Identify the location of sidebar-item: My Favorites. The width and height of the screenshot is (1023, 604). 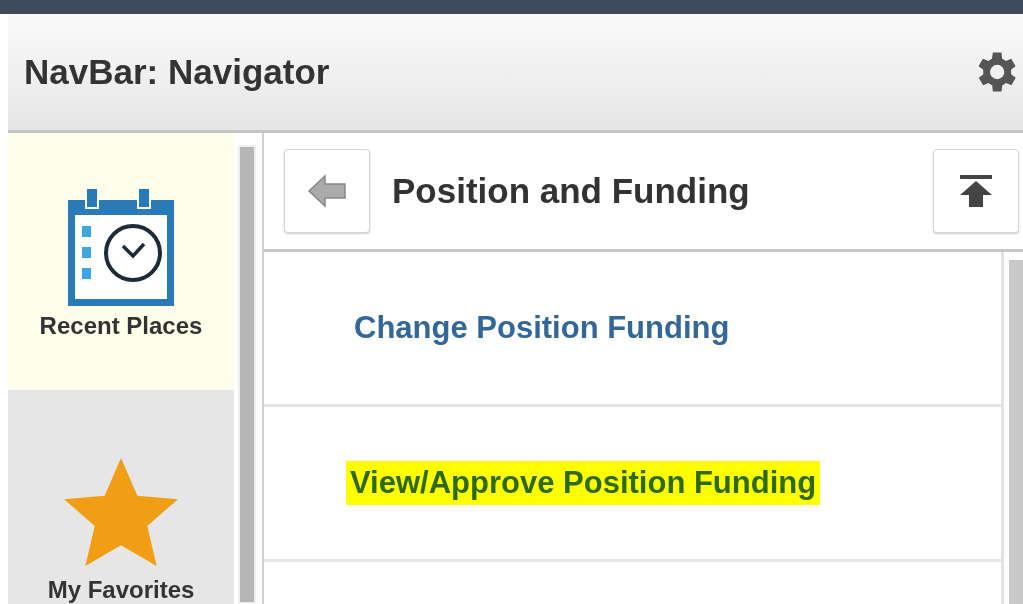
(121, 497).